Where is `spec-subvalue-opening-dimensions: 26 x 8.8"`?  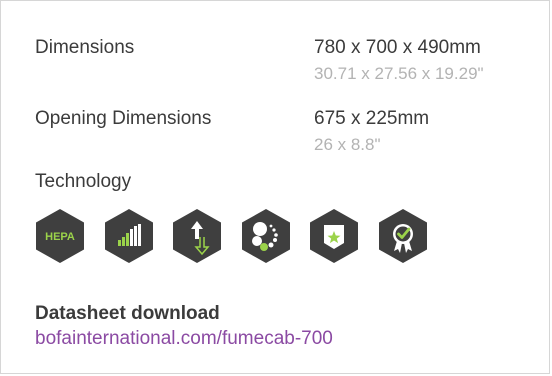 spec-subvalue-opening-dimensions: 26 x 8.8" is located at coordinates (347, 144).